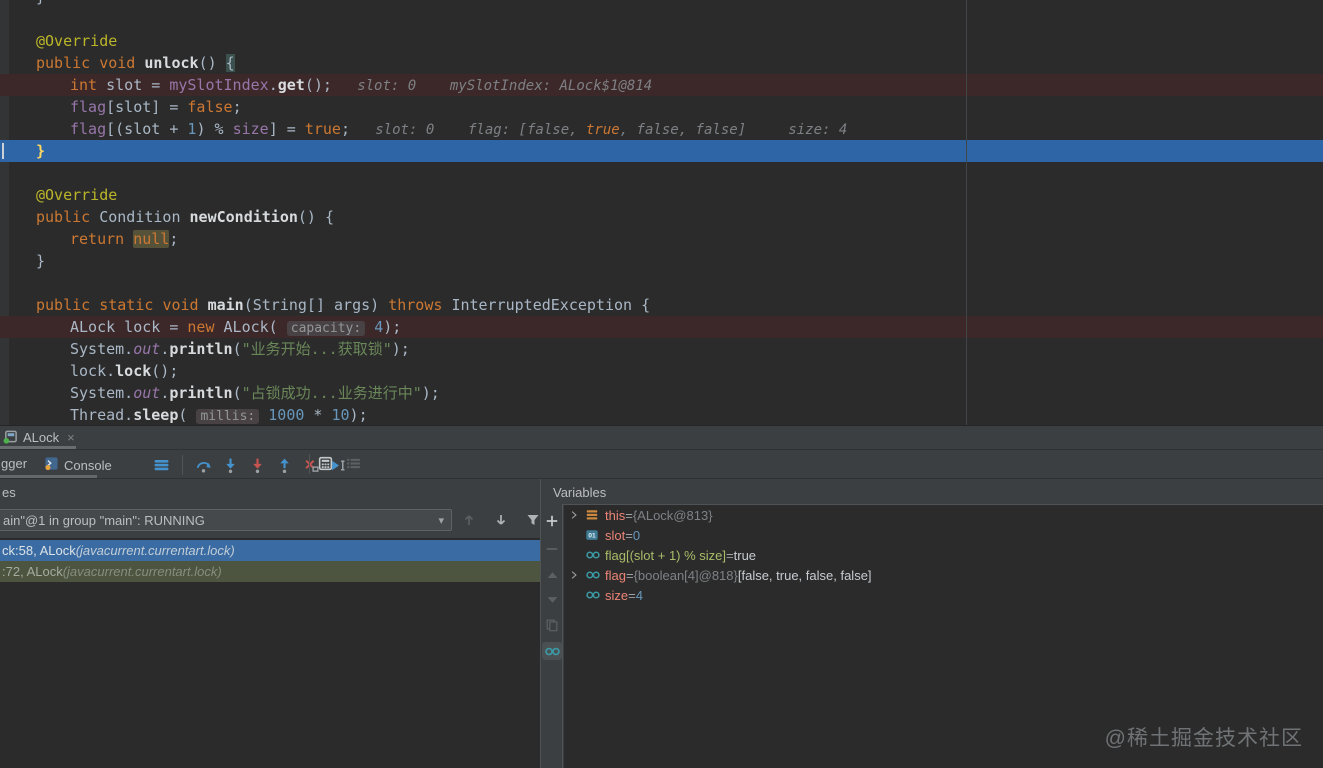 The image size is (1323, 768). I want to click on debug-tab-alock: ALock ×, so click(39, 437).